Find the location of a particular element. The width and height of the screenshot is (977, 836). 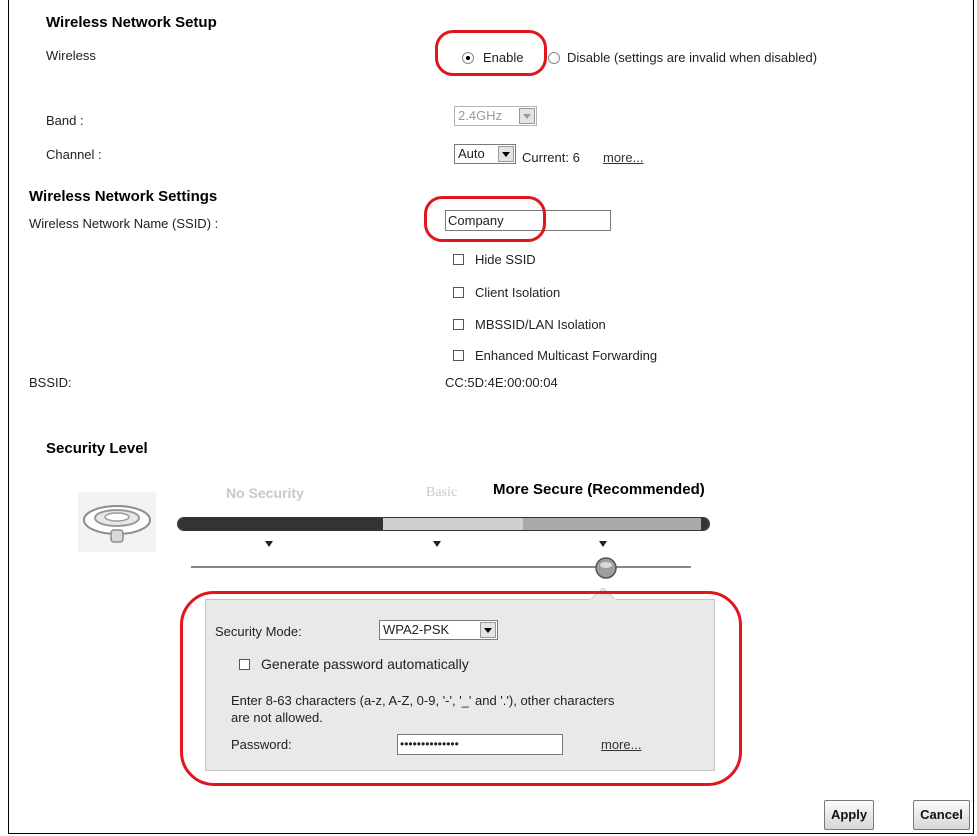

mbssid-isolation-checkbox is located at coordinates (458, 324).